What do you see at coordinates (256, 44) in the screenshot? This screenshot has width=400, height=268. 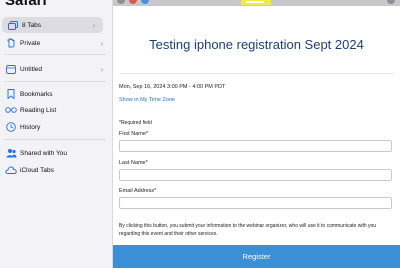 I see `page-title: Testing iphone registration Sept 2024` at bounding box center [256, 44].